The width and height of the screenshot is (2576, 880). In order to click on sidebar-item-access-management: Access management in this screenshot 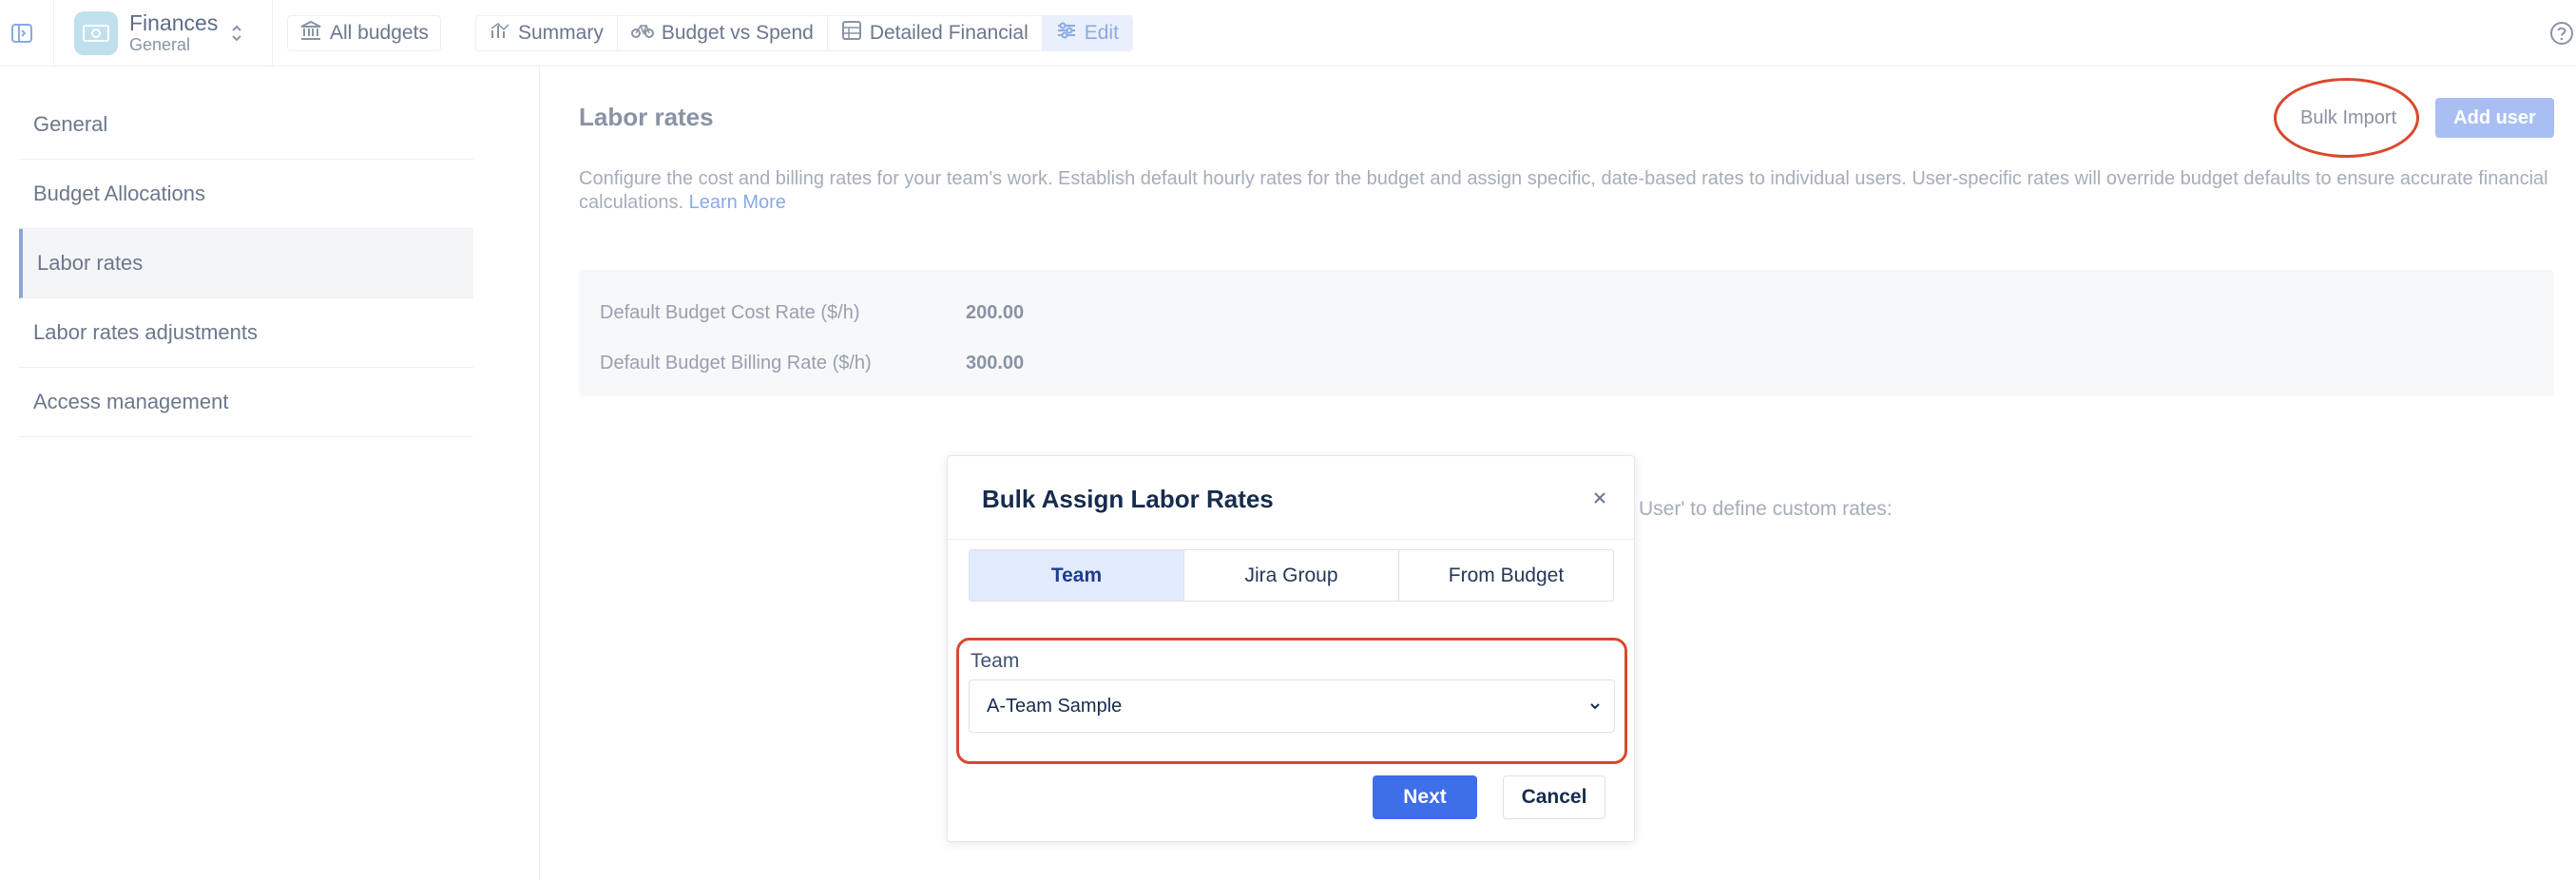, I will do `click(246, 402)`.